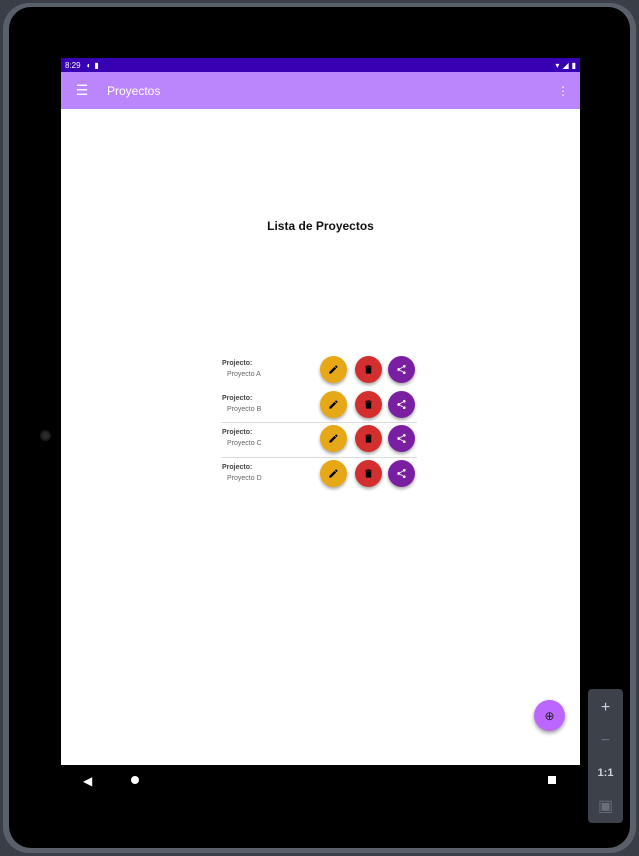 This screenshot has width=639, height=856. Describe the element at coordinates (134, 90) in the screenshot. I see `app-bar-title: Proyectos` at that location.